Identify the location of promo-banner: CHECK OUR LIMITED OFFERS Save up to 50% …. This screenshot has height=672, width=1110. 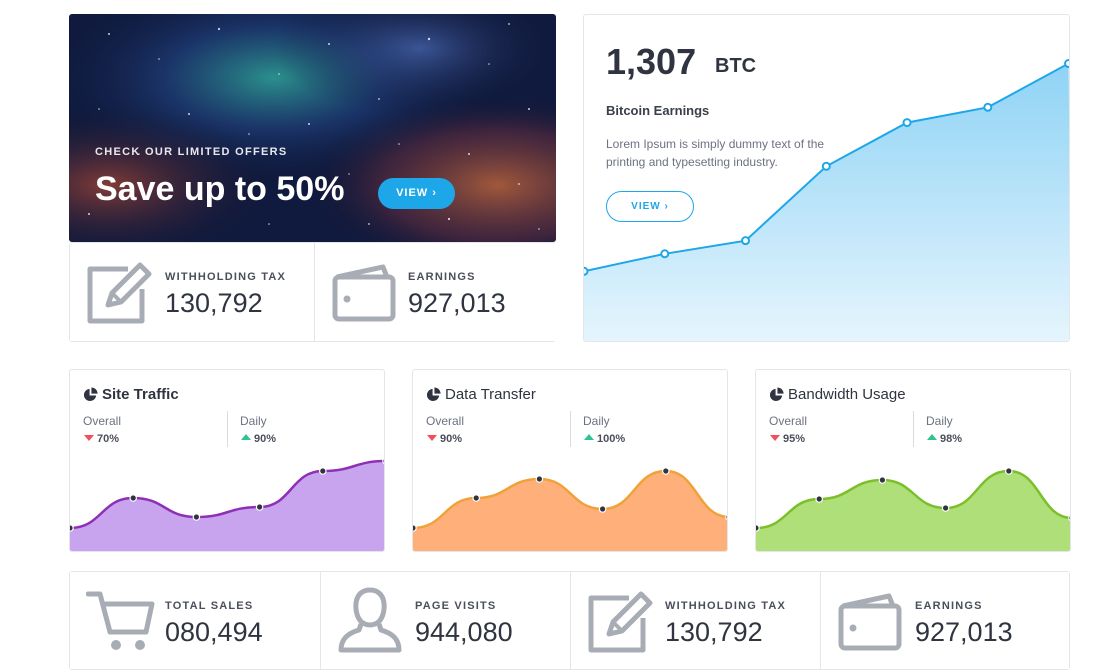
(312, 128).